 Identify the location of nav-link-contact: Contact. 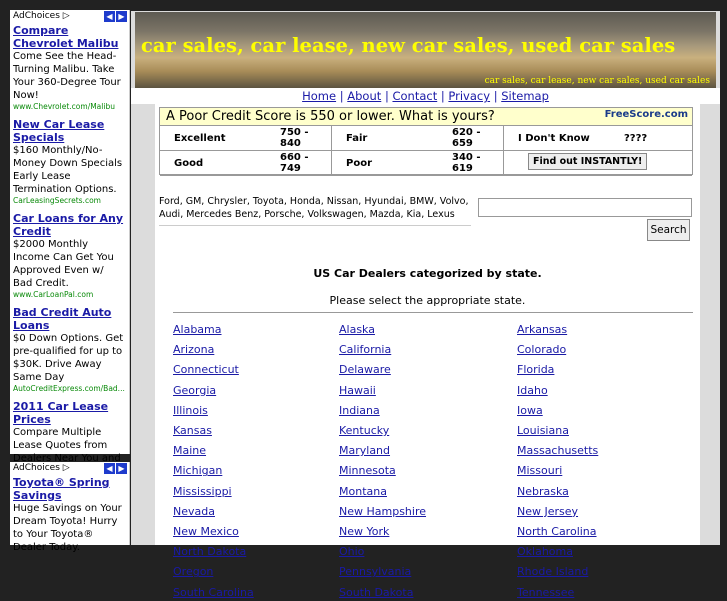
(414, 96).